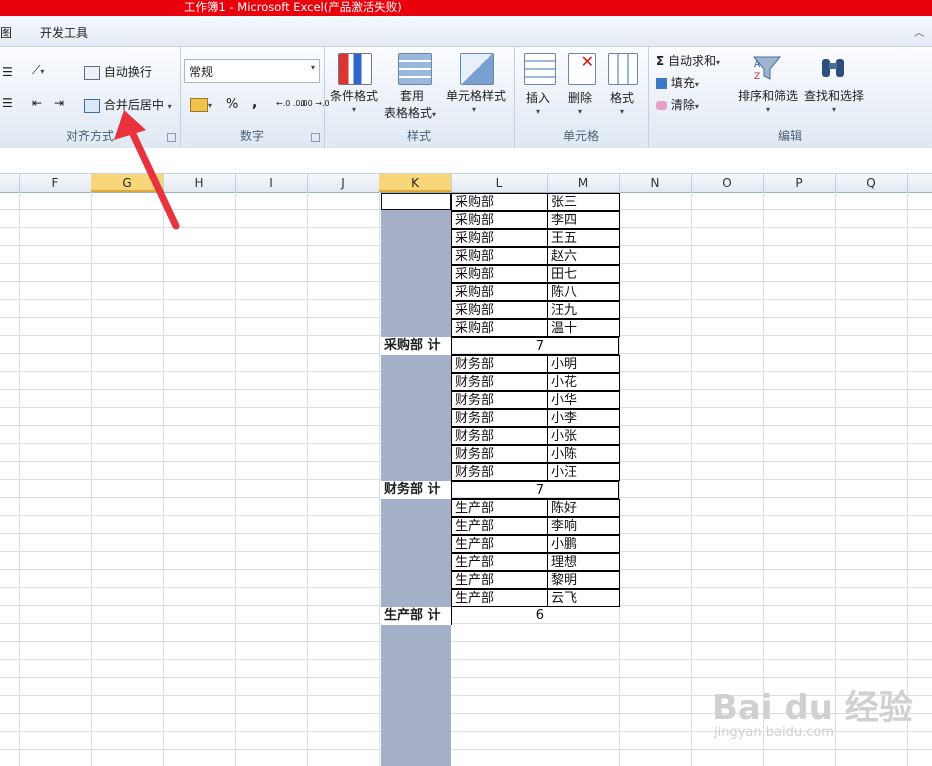 This screenshot has height=766, width=932. What do you see at coordinates (661, 105) in the screenshot?
I see `eraser-icon` at bounding box center [661, 105].